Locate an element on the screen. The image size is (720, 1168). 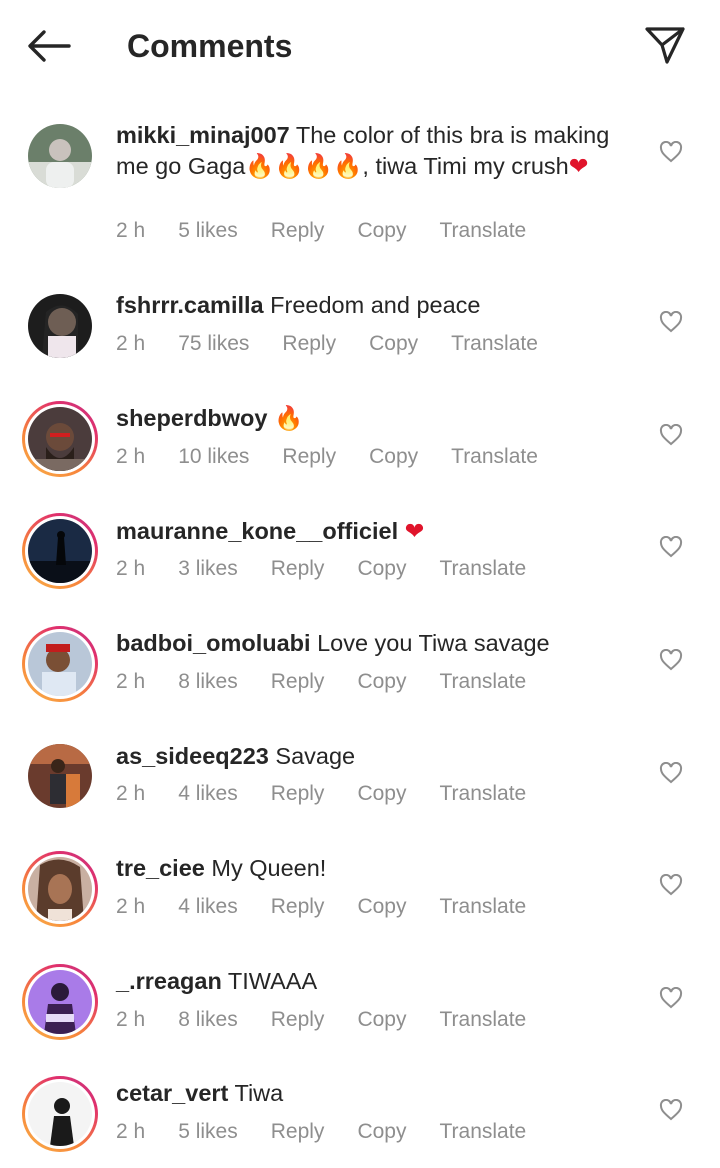
comment-body: My Queen! is located at coordinates (269, 868).